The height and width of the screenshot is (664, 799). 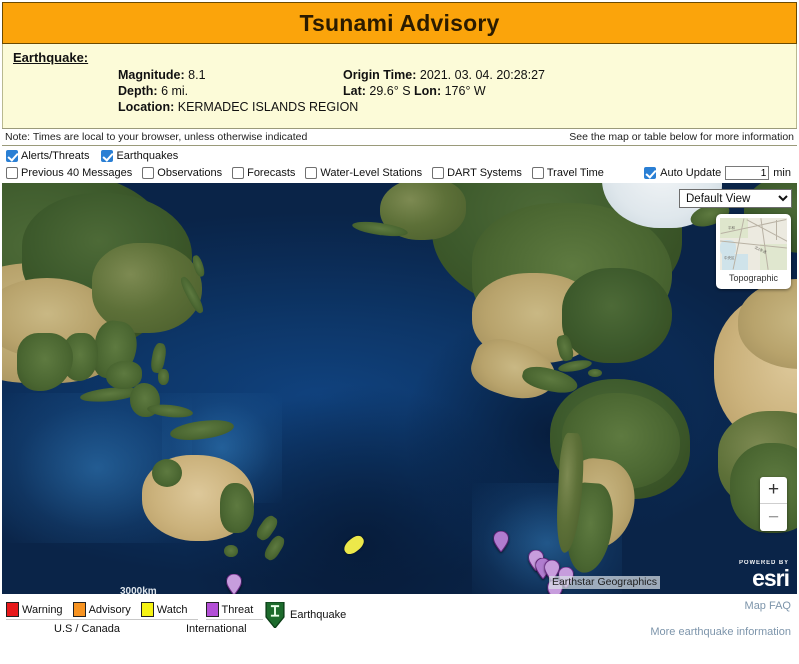 I want to click on legend-swatch-threat, so click(x=212, y=609).